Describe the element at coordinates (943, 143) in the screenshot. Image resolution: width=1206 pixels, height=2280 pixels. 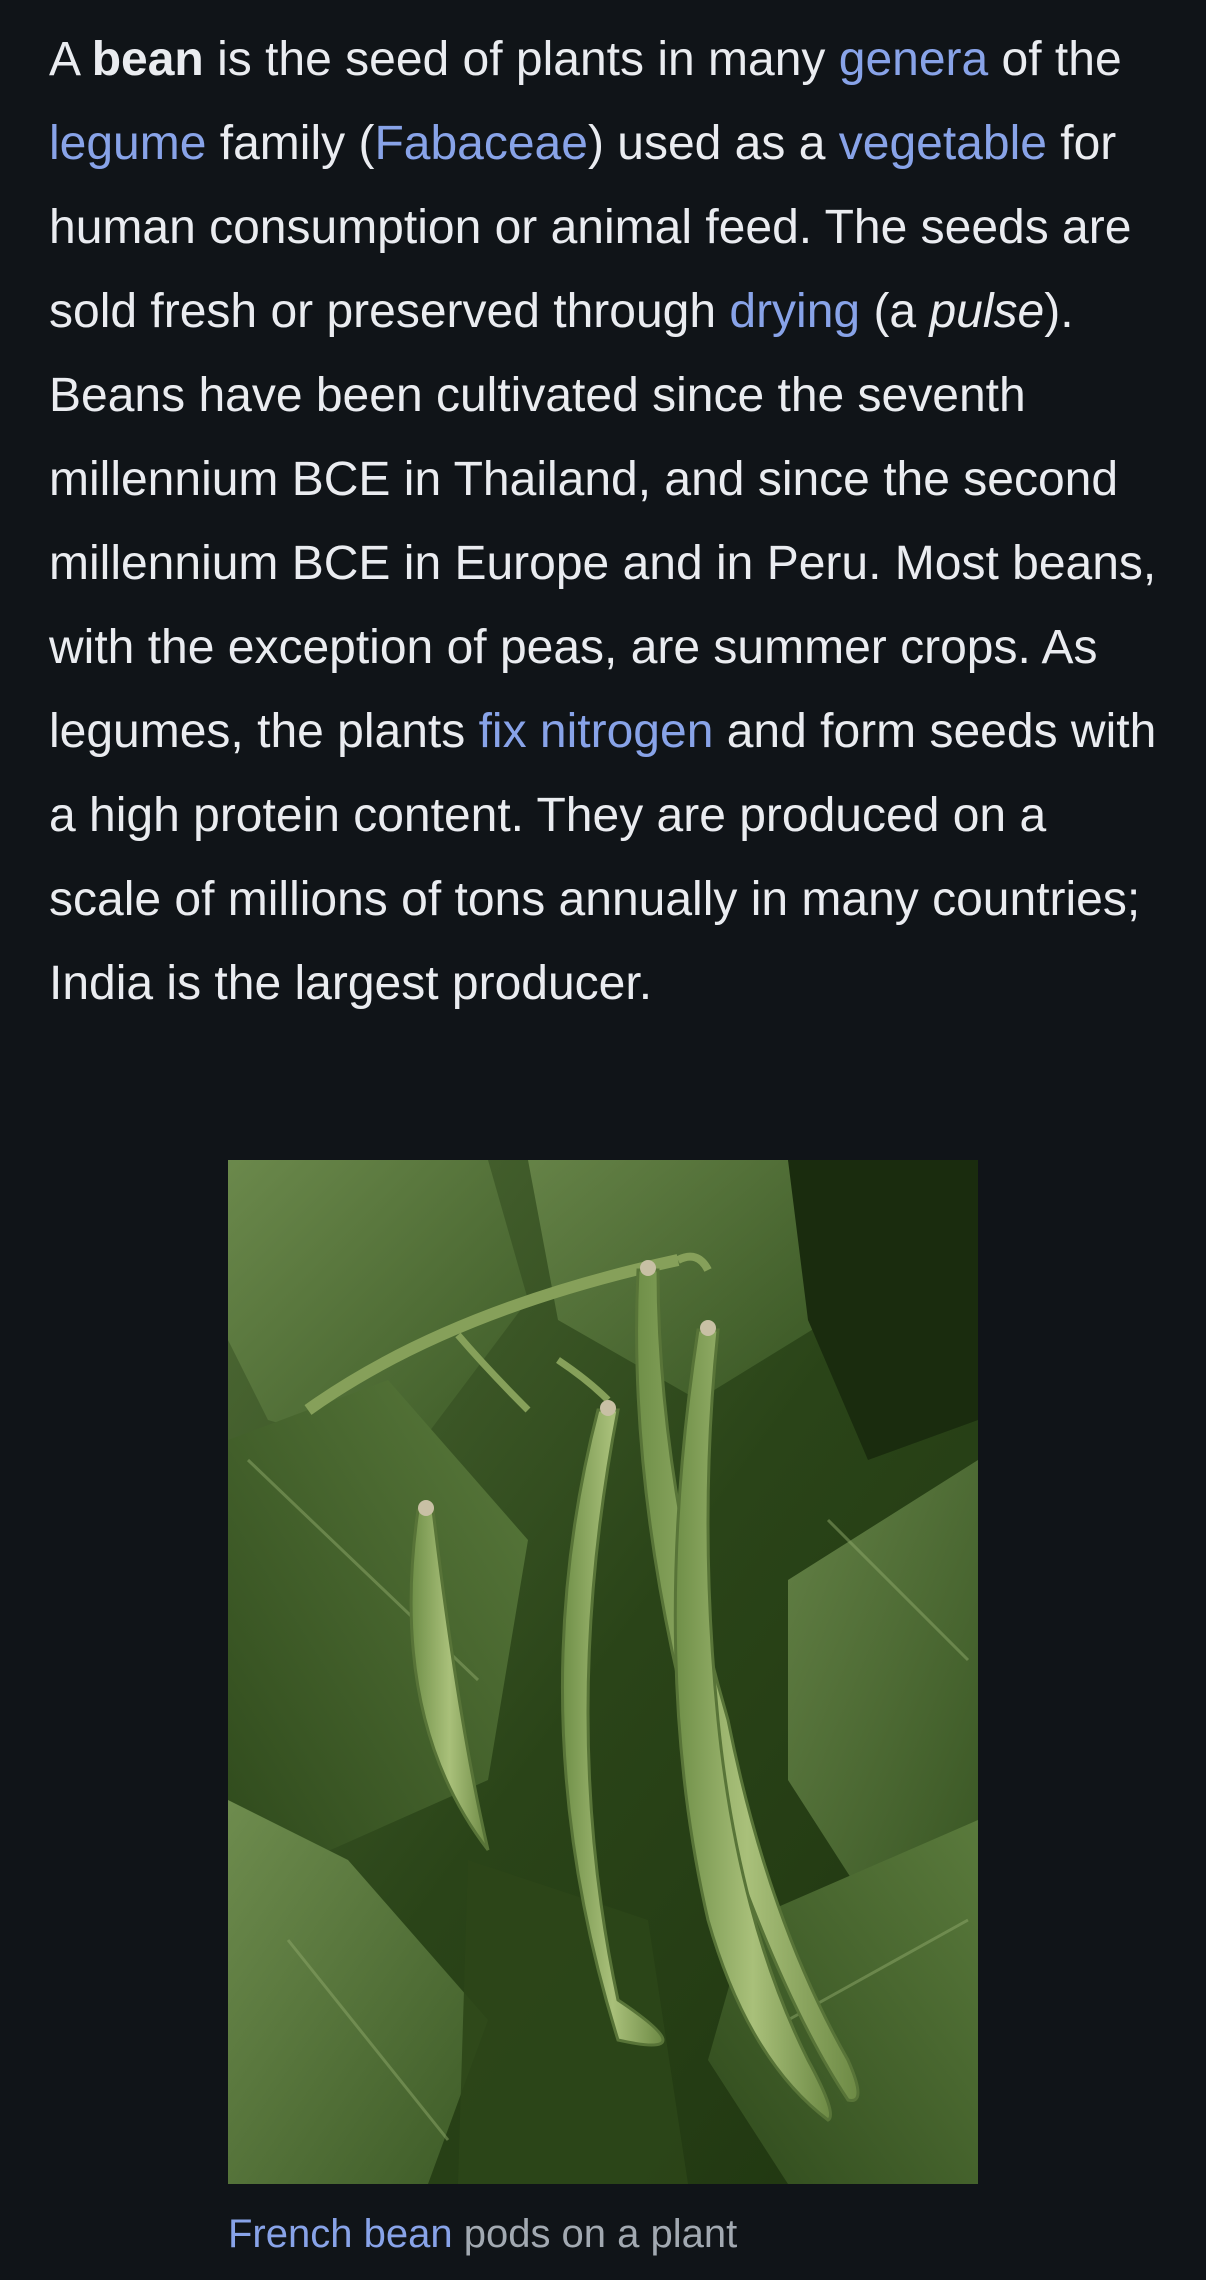
I see `link-vegetable: vegetable` at that location.